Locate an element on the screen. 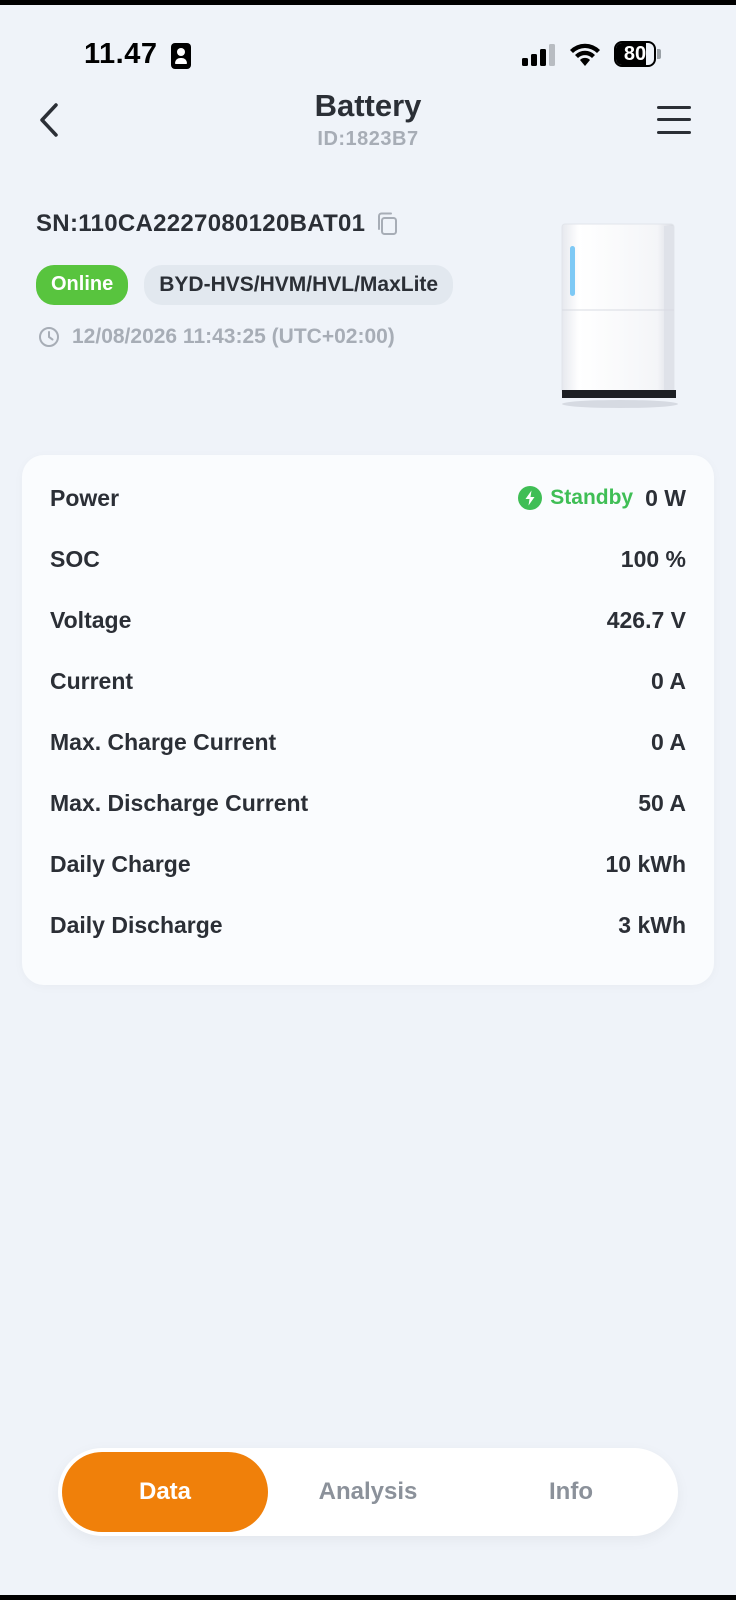 This screenshot has height=1600, width=736. data-row-daily-discharge: Daily Discharge 3 kWh is located at coordinates (368, 925).